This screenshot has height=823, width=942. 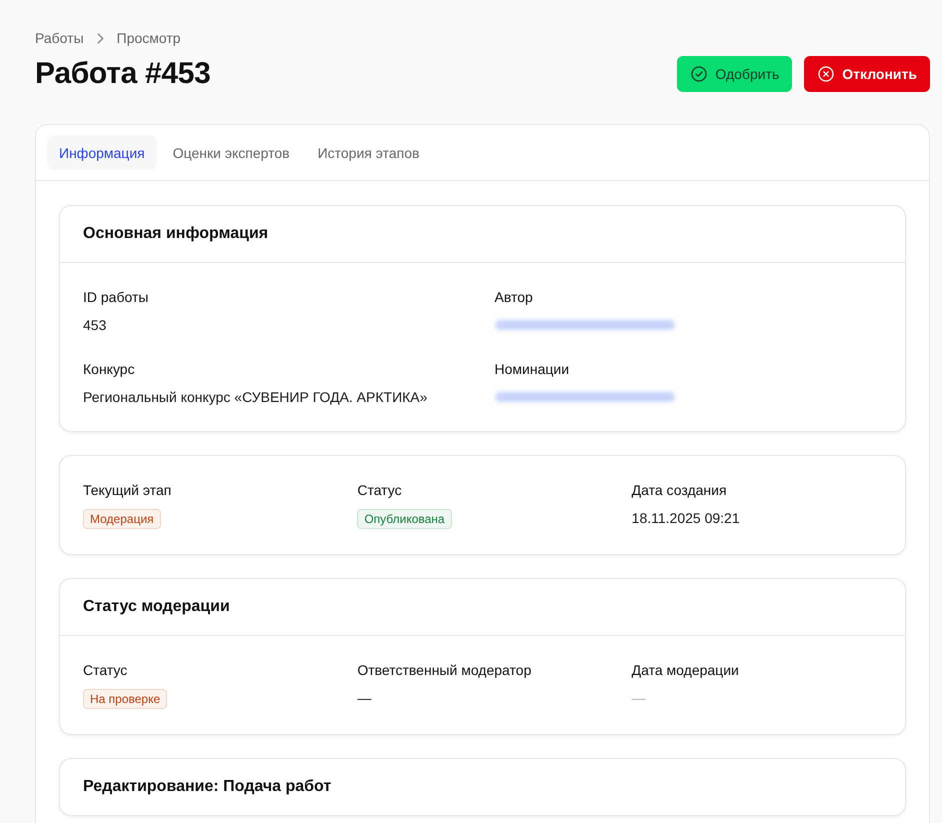 What do you see at coordinates (685, 670) in the screenshot?
I see `field-label: Дата модерации` at bounding box center [685, 670].